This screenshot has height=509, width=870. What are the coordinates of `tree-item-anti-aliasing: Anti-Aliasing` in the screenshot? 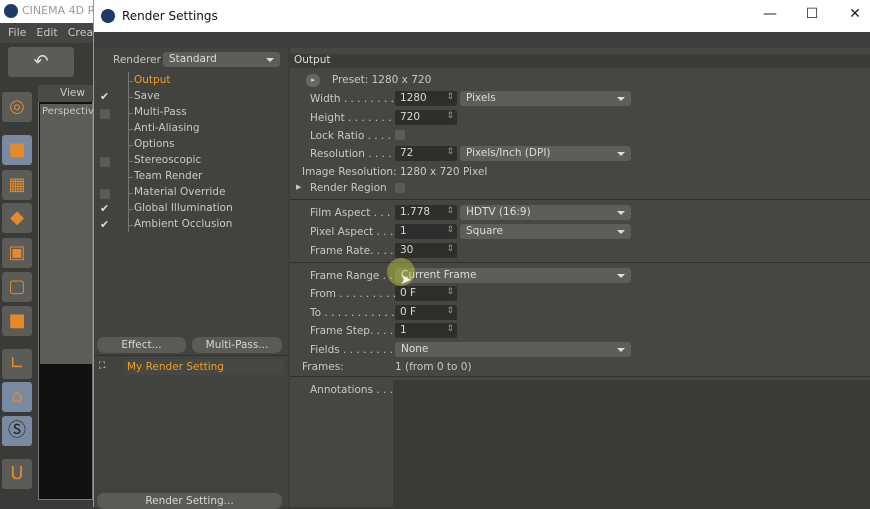 It's located at (164, 128).